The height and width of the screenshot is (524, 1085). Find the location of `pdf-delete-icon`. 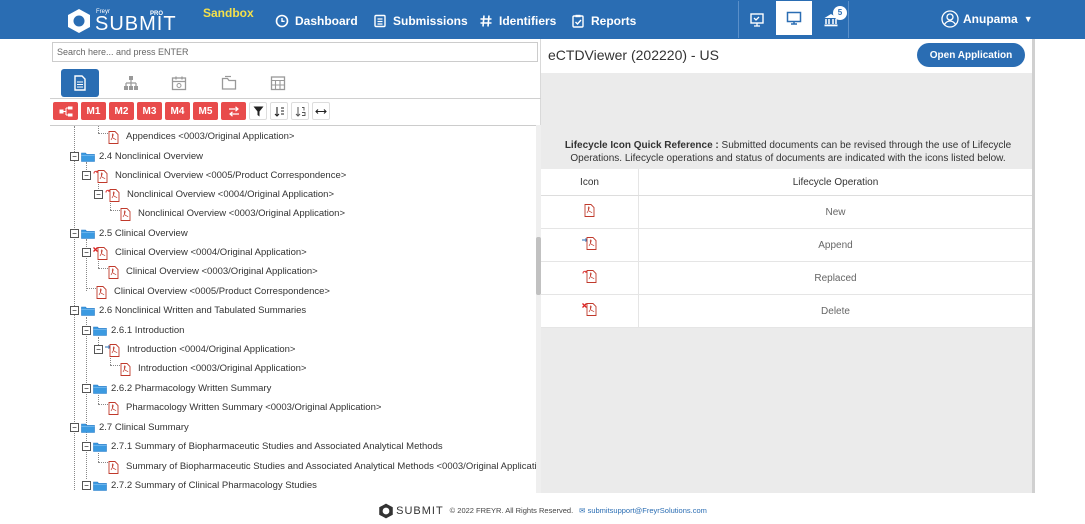

pdf-delete-icon is located at coordinates (101, 253).